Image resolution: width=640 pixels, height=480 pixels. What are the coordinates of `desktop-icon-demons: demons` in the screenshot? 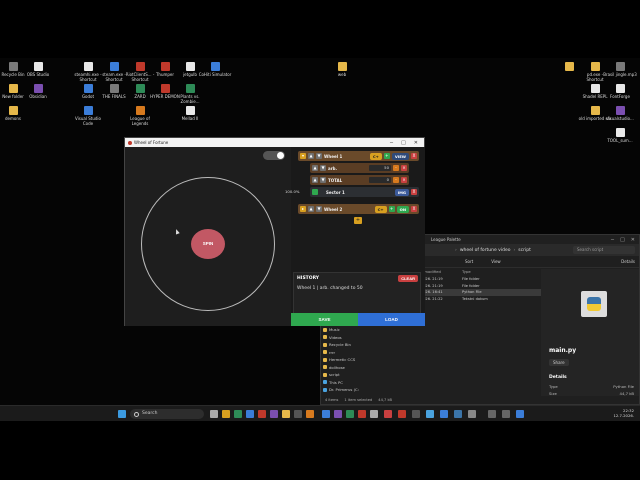 It's located at (15, 113).